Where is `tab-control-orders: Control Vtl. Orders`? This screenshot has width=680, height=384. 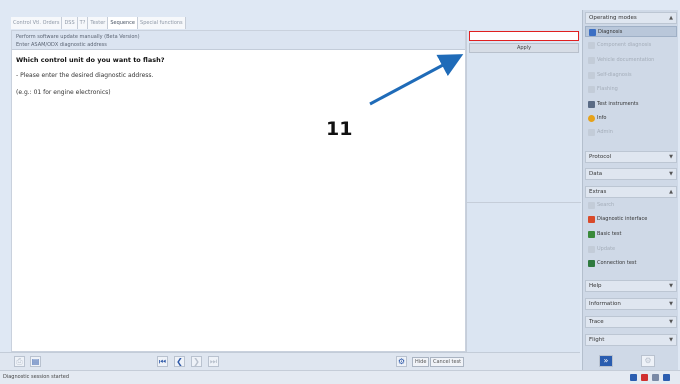
tab-control-orders: Control Vtl. Orders is located at coordinates (37, 23).